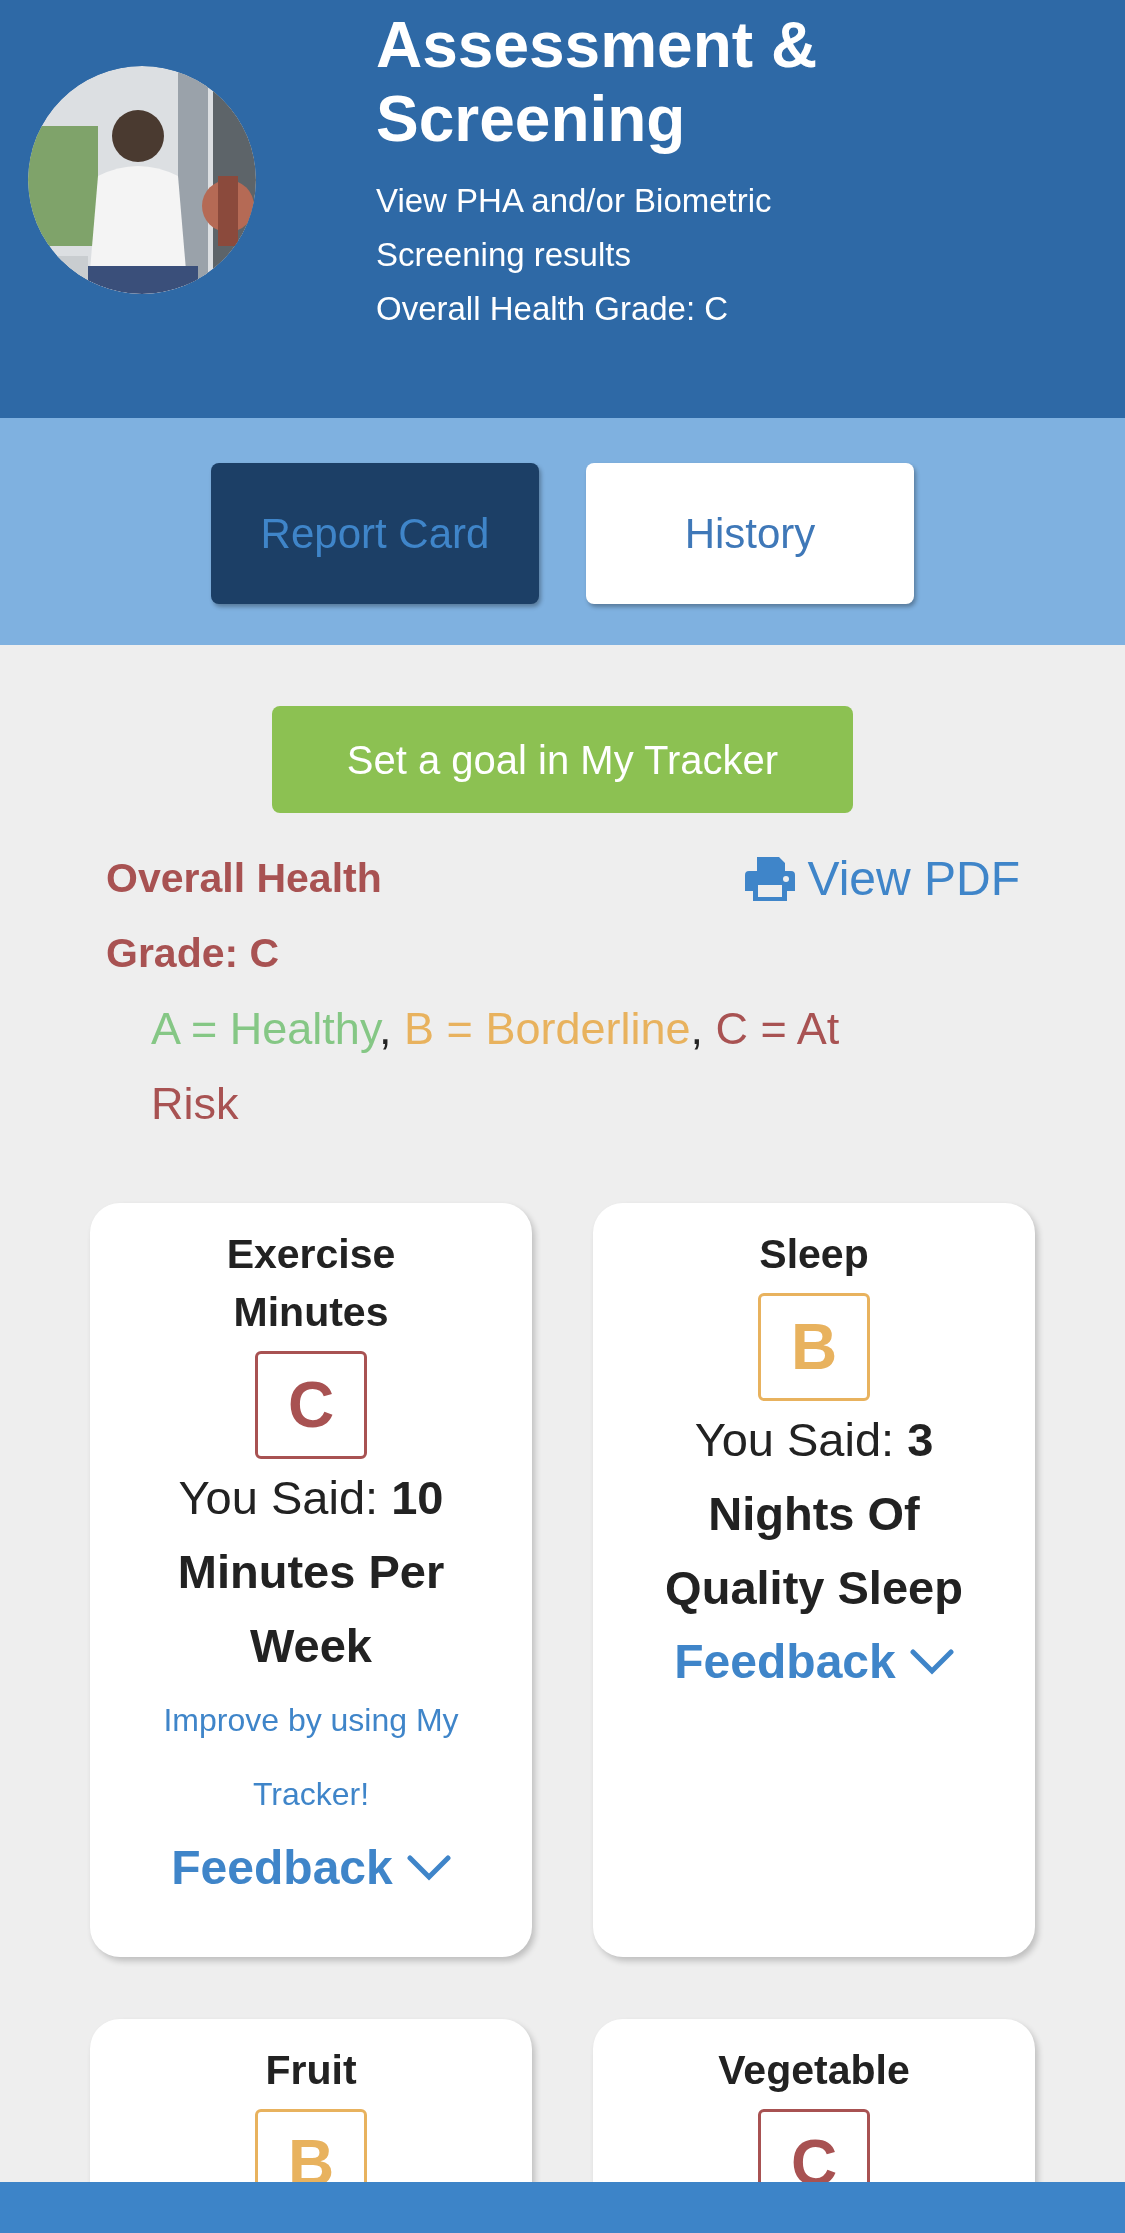 This screenshot has width=1125, height=2233. What do you see at coordinates (574, 201) in the screenshot?
I see `subtitle-line: View PHA and/or Biometric` at bounding box center [574, 201].